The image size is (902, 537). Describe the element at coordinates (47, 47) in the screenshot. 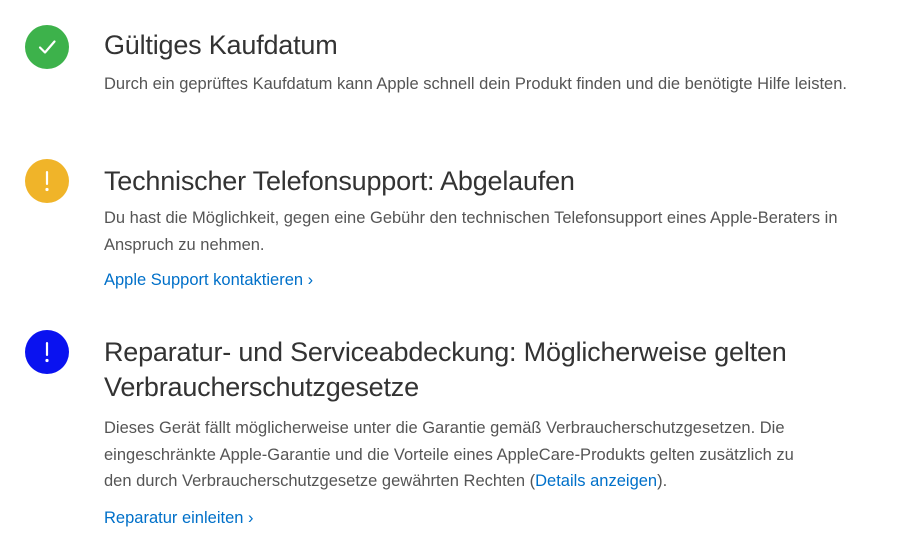

I see `checkmark-icon` at that location.